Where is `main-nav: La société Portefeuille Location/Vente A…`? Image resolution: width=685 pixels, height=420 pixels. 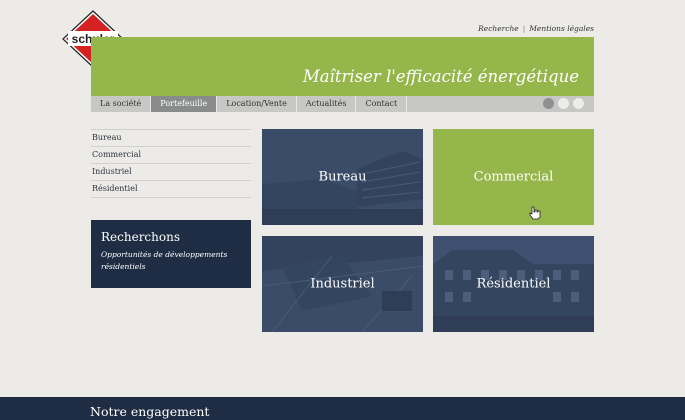
main-nav: La société Portefeuille Location/Vente A… is located at coordinates (342, 104).